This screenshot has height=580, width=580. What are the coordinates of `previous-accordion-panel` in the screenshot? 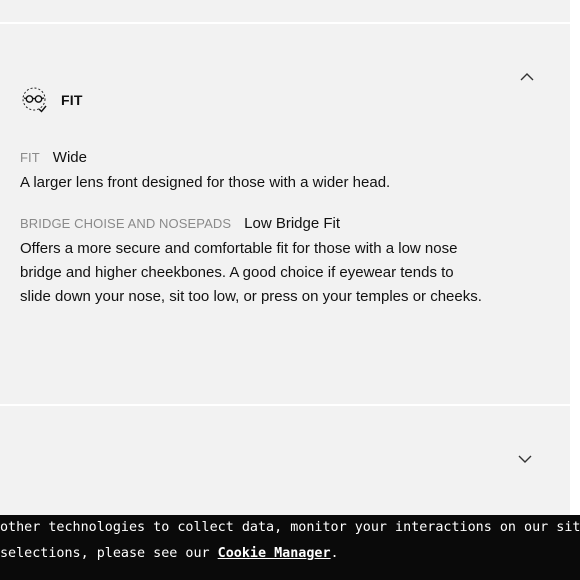 It's located at (285, 12).